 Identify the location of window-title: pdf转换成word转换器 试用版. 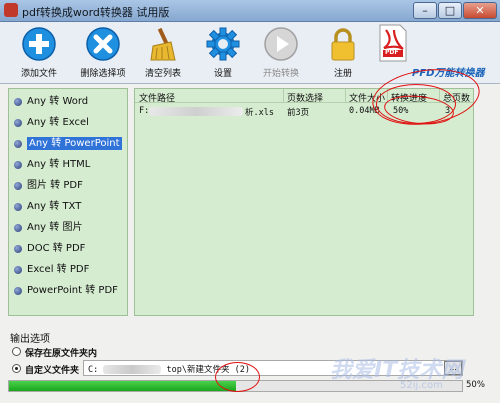
(96, 12).